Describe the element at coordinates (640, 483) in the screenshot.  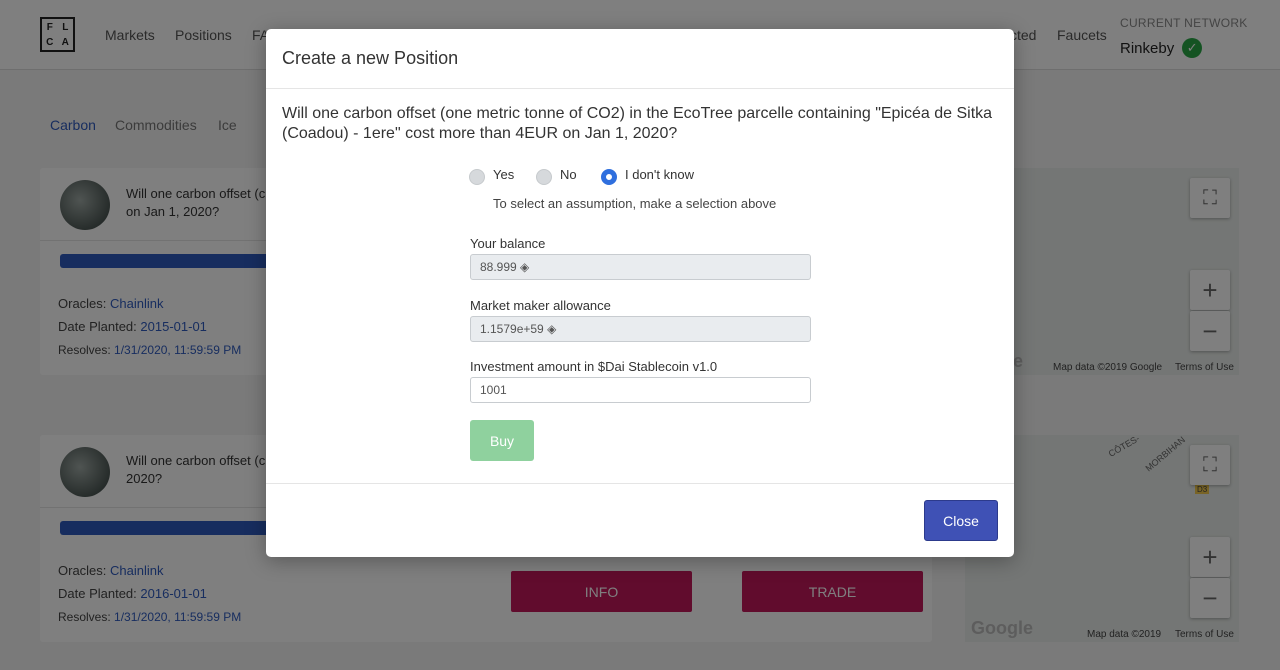
I see `divider` at that location.